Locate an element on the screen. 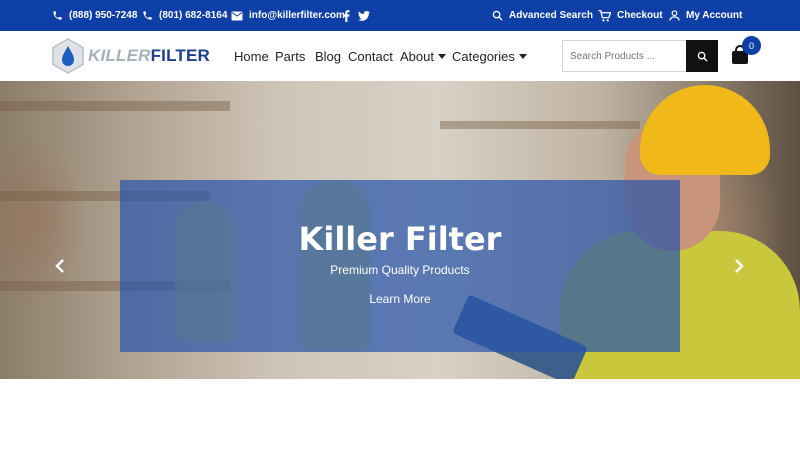 This screenshot has height=450, width=800. phone-1-text: (888) 950-7248 is located at coordinates (103, 15).